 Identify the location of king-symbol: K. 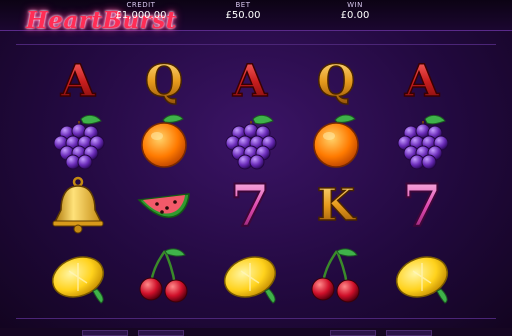
(336, 204).